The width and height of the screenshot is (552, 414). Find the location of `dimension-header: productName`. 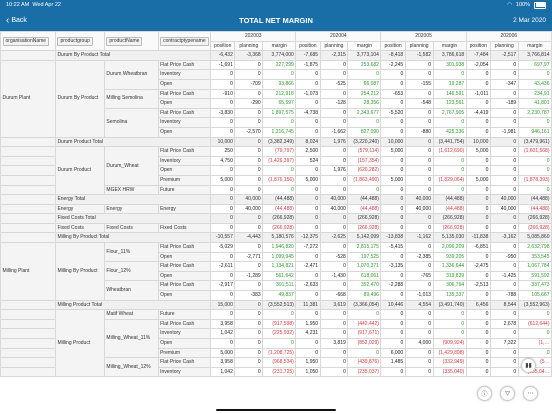

dimension-header: productName is located at coordinates (131, 41).